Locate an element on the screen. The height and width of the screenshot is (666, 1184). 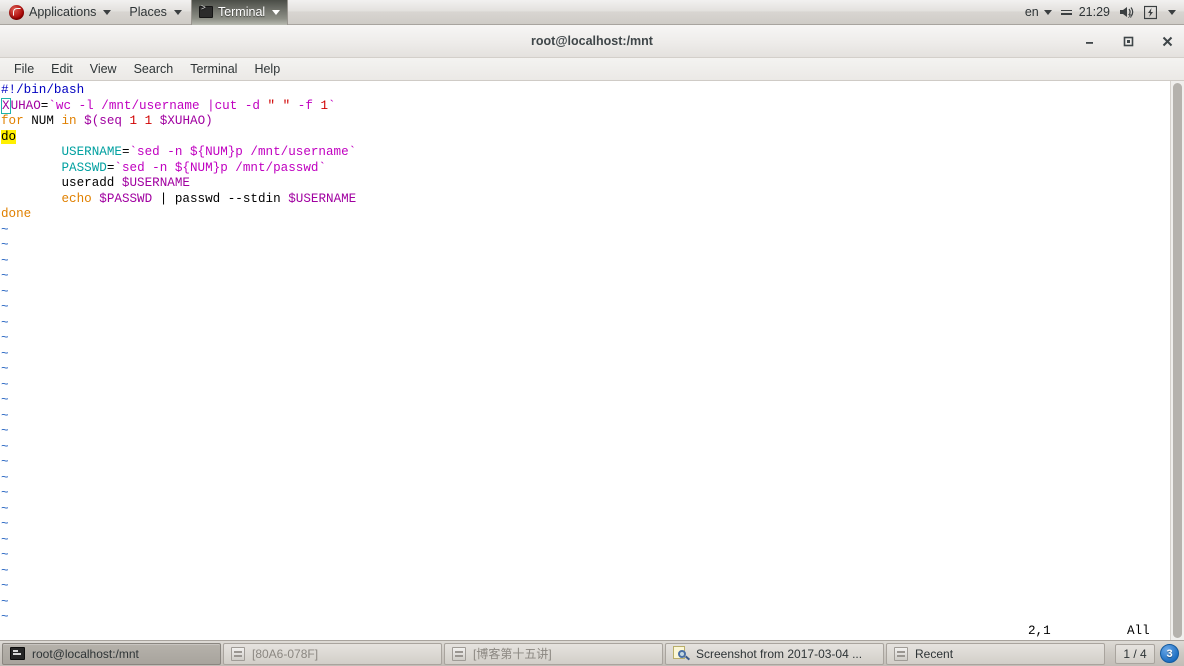
taskbar-item-recent: Recent is located at coordinates (995, 653).